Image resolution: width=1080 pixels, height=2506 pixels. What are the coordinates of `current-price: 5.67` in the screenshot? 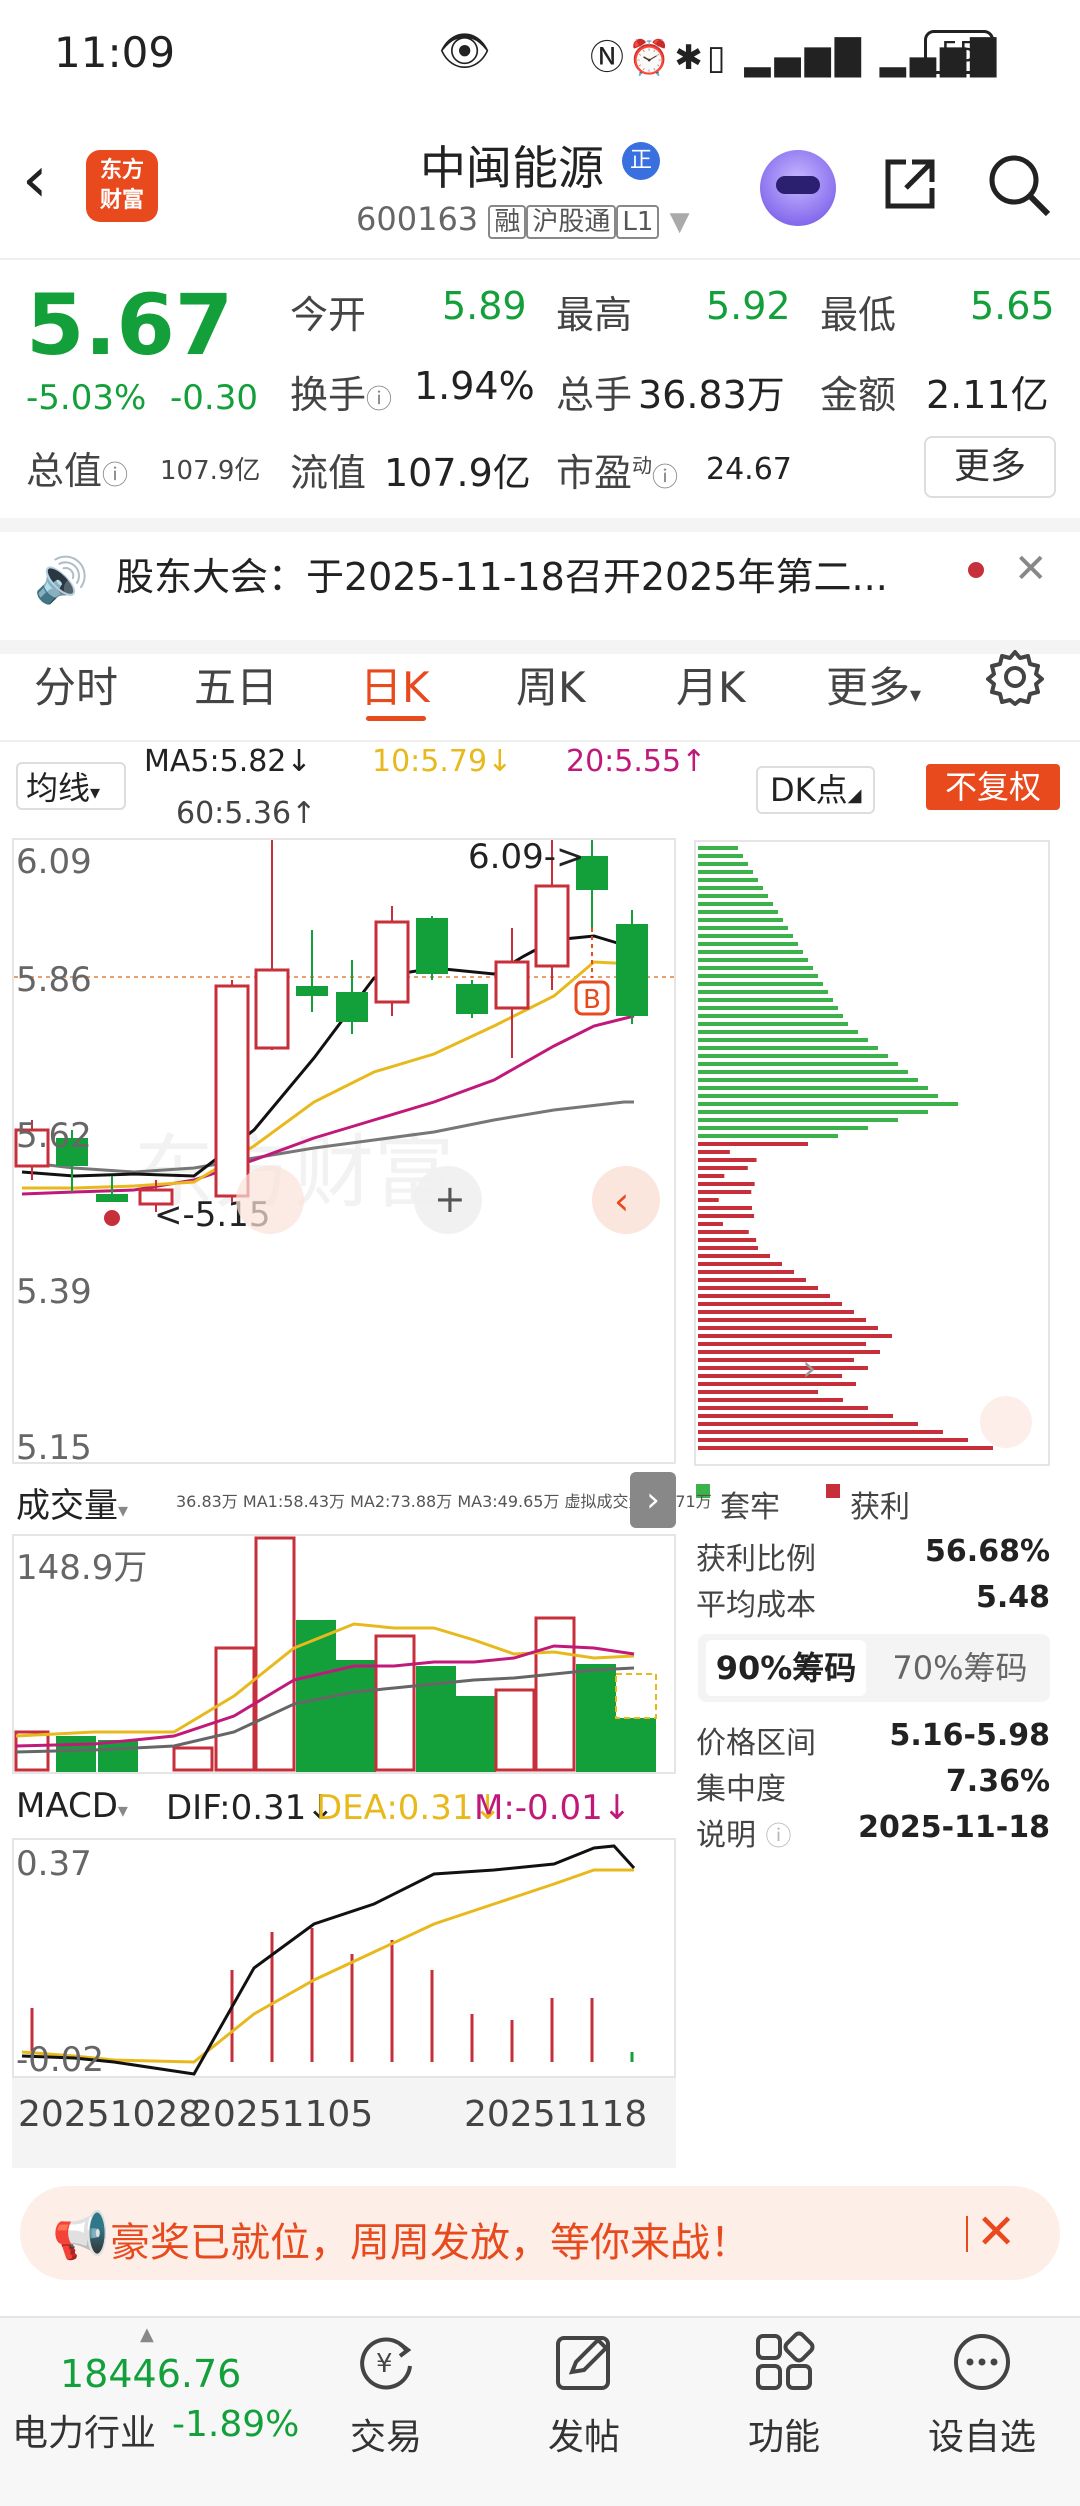 It's located at (130, 325).